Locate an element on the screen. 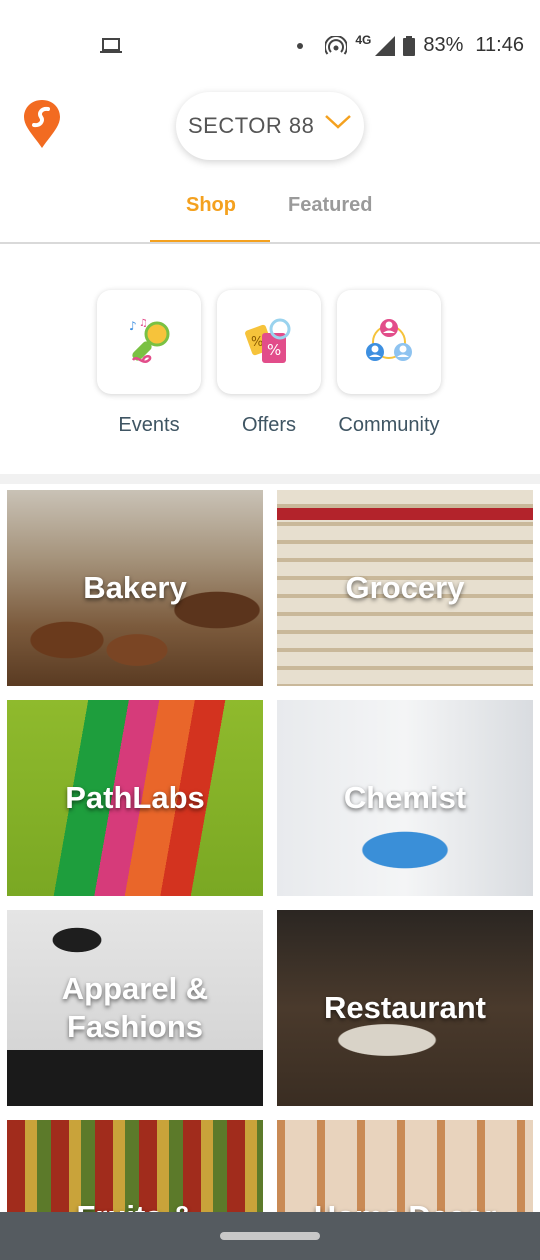 The width and height of the screenshot is (540, 1260). tab-bar: Shop Featured is located at coordinates (270, 211).